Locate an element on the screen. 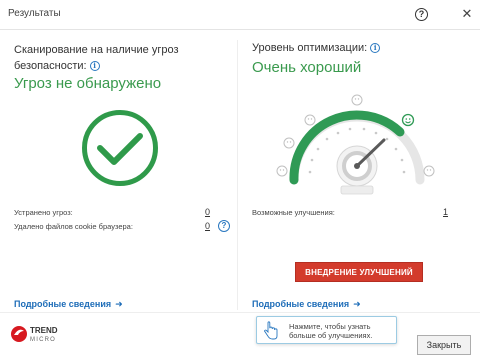 The height and width of the screenshot is (360, 480). trend-micro-logo: TREND MICRO is located at coordinates (34, 334).